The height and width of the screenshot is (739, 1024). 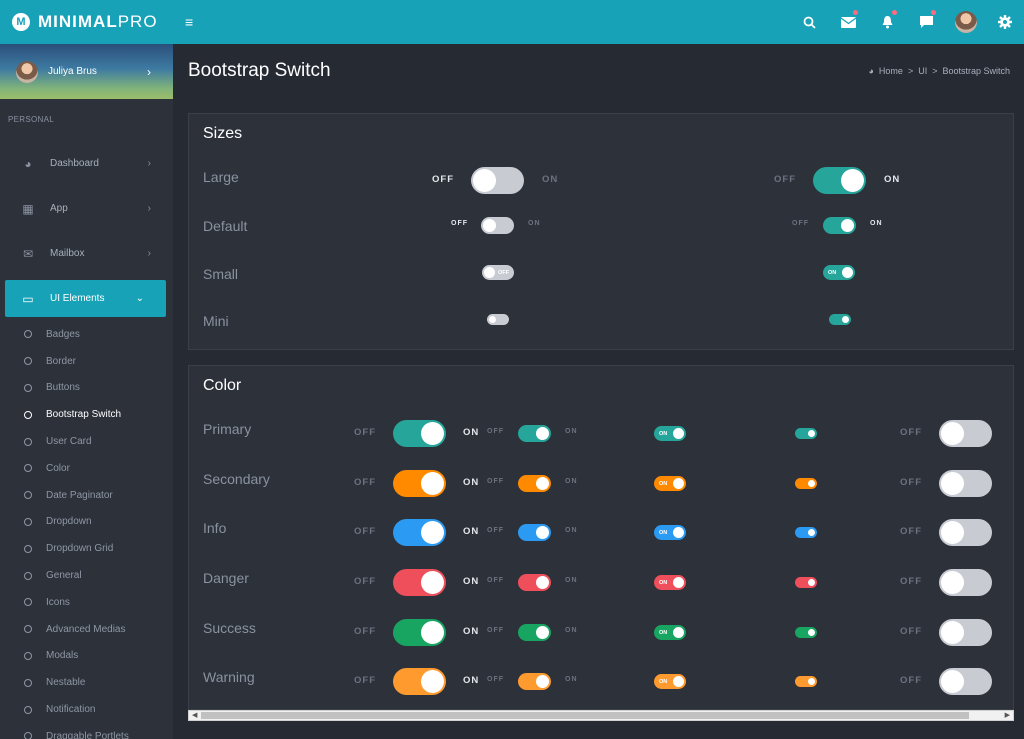 What do you see at coordinates (189, 22) in the screenshot?
I see `menu-icon: ≡` at bounding box center [189, 22].